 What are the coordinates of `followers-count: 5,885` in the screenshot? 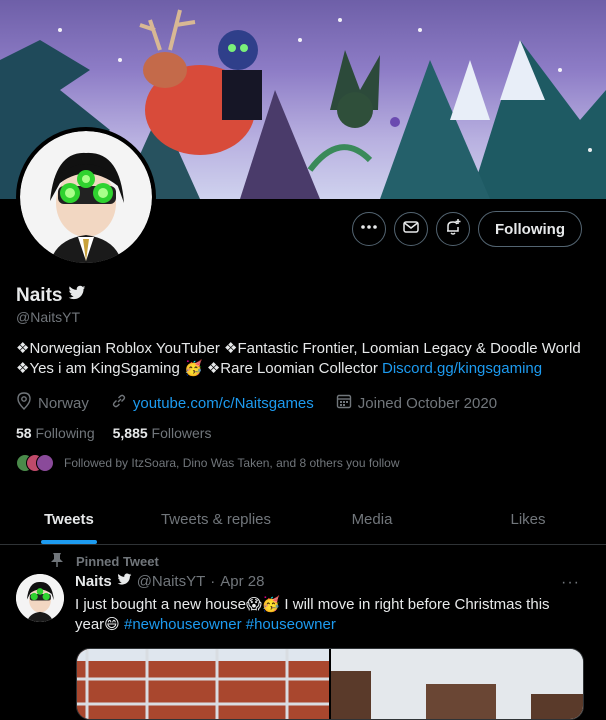 It's located at (130, 433).